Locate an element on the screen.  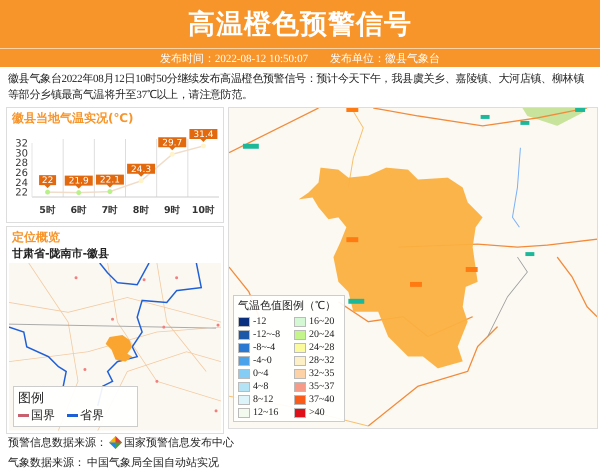
legend-label: 20~24 is located at coordinates (321, 334).